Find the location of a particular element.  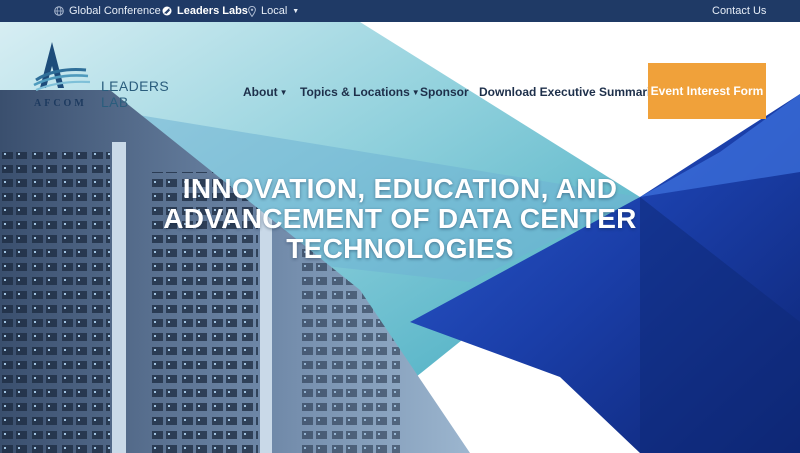

leaders-labs-label: Leaders Labs is located at coordinates (212, 11).